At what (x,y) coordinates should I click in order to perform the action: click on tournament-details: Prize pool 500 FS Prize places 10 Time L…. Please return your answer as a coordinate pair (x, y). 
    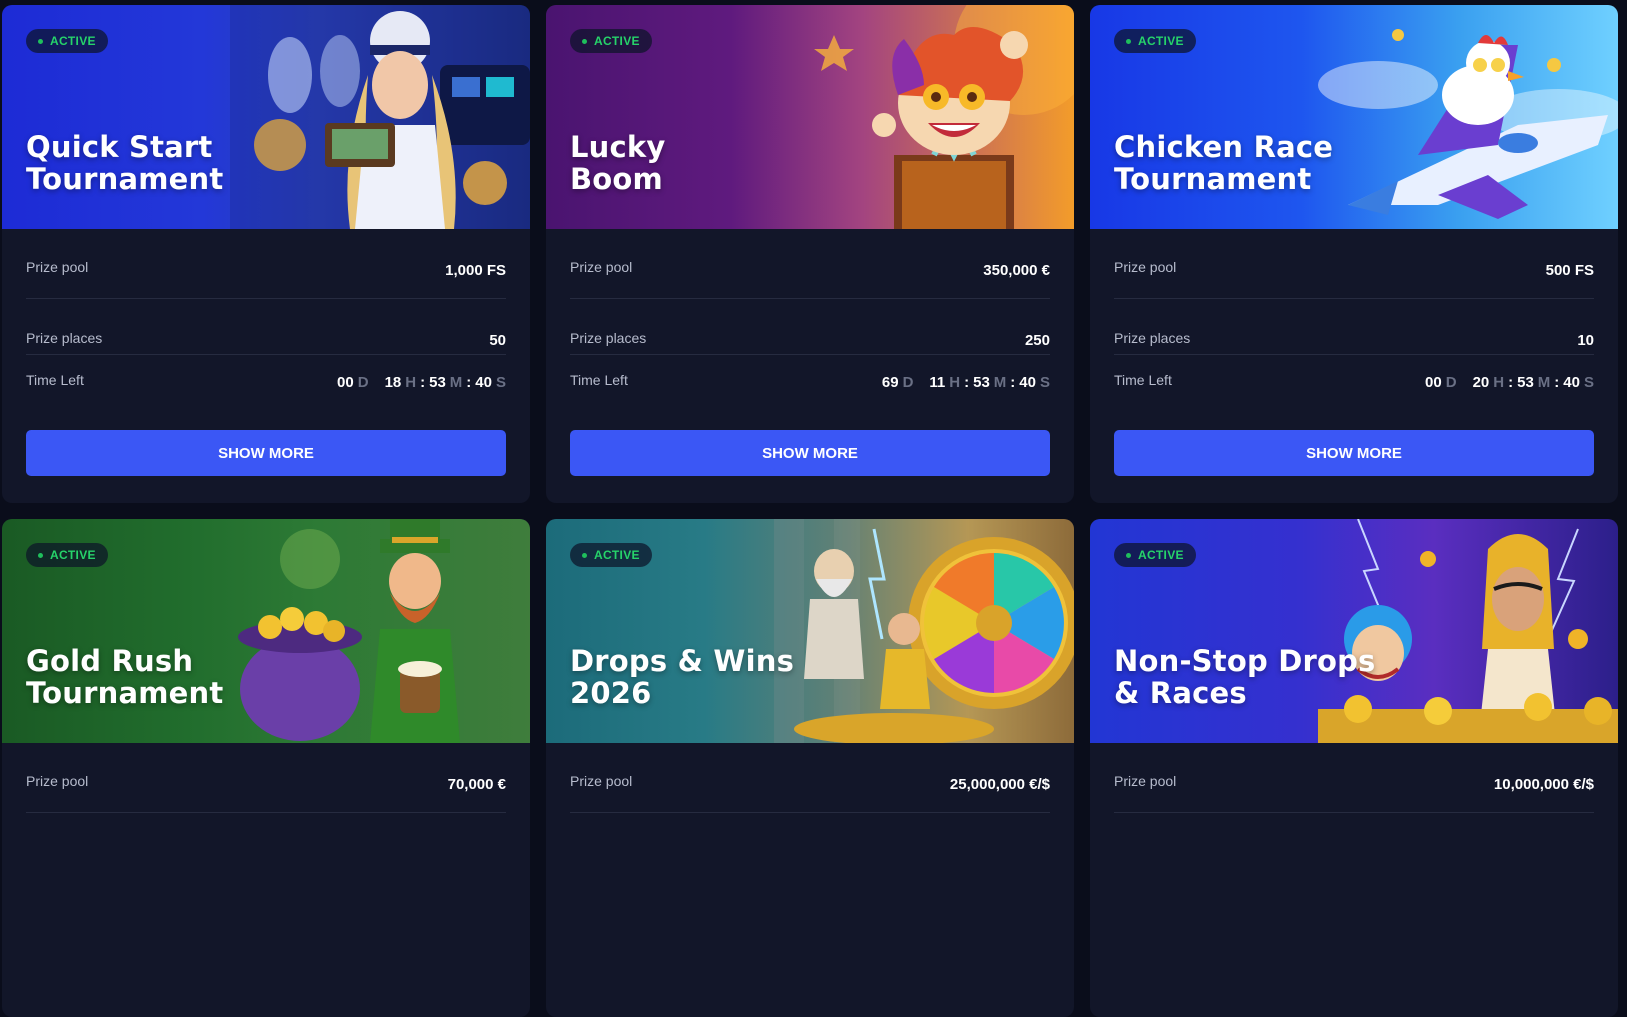
    Looking at the image, I should click on (1354, 352).